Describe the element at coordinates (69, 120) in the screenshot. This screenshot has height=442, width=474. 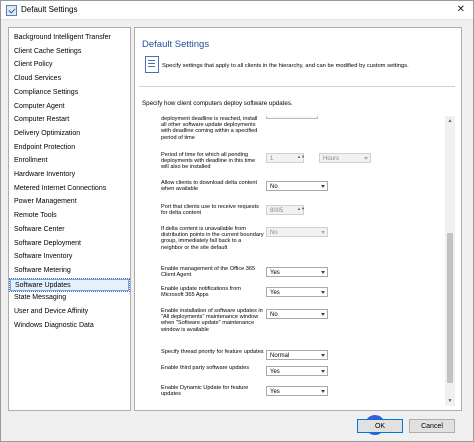
I see `sidebar-item-computer-restart: Computer Restart` at that location.